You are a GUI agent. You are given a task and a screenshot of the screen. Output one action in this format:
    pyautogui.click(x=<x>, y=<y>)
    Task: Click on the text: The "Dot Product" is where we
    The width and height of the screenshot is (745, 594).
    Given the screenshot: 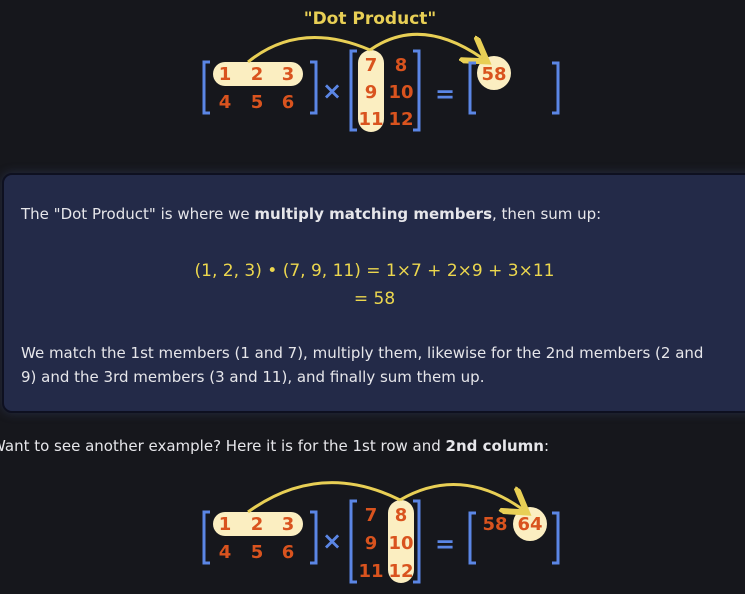 What is the action you would take?
    pyautogui.click(x=138, y=214)
    